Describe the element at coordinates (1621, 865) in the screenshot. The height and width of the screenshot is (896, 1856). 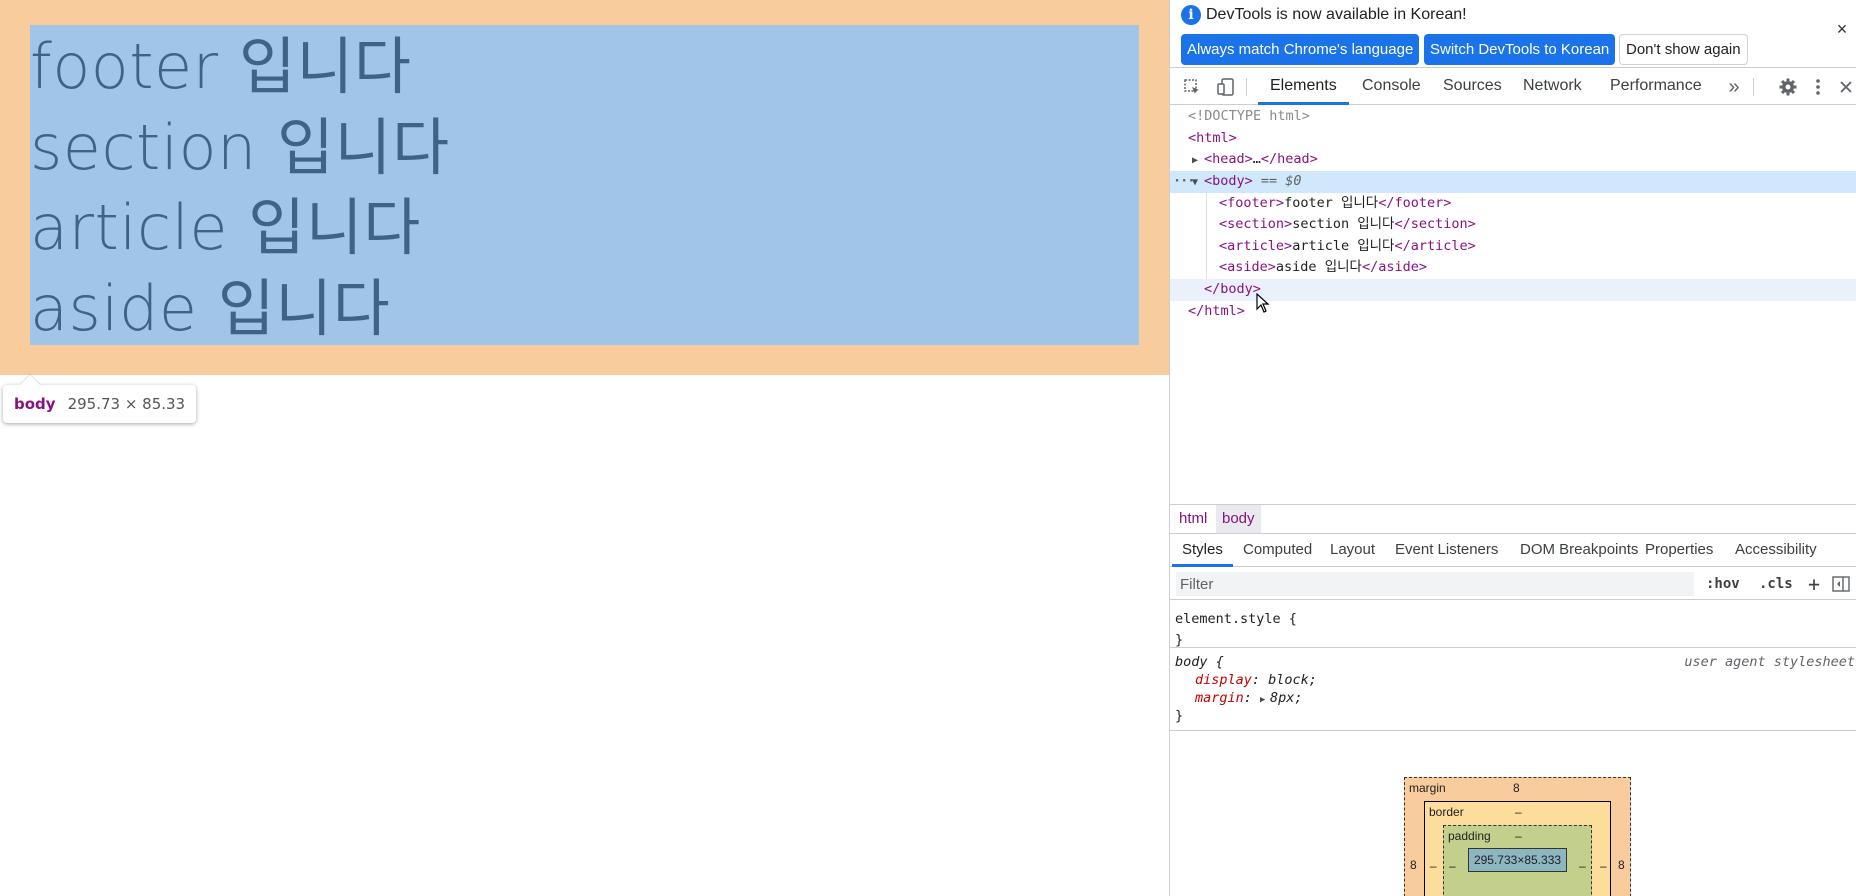
I see `margin-right-value: 8` at that location.